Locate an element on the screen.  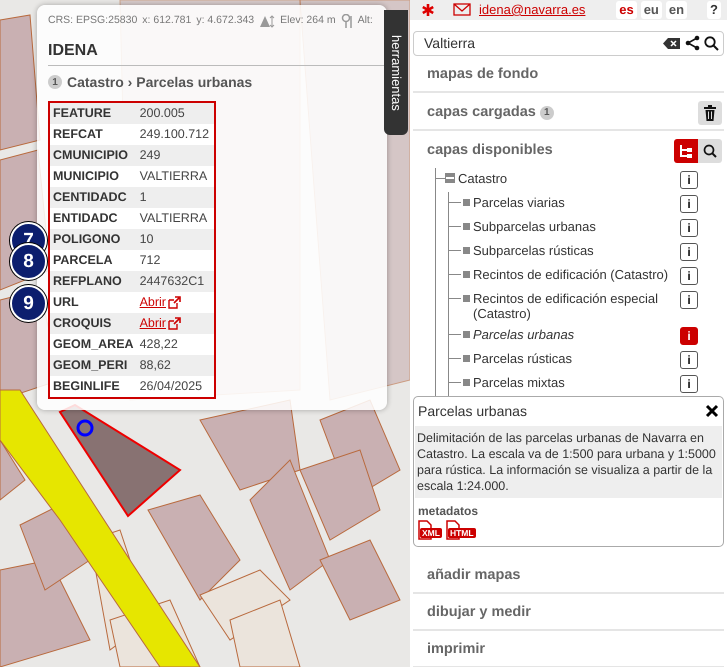
email-link: idena@navarra.es is located at coordinates (532, 10).